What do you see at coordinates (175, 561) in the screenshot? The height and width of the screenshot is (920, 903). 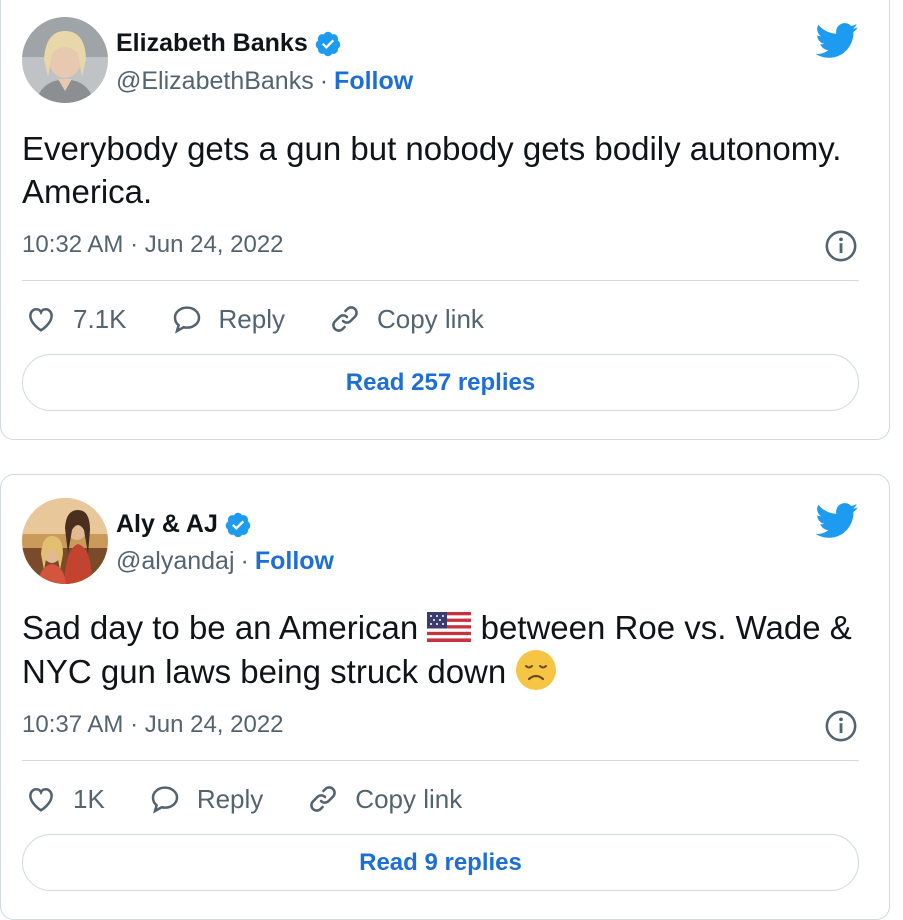 I see `author-handle: @alyandaj` at bounding box center [175, 561].